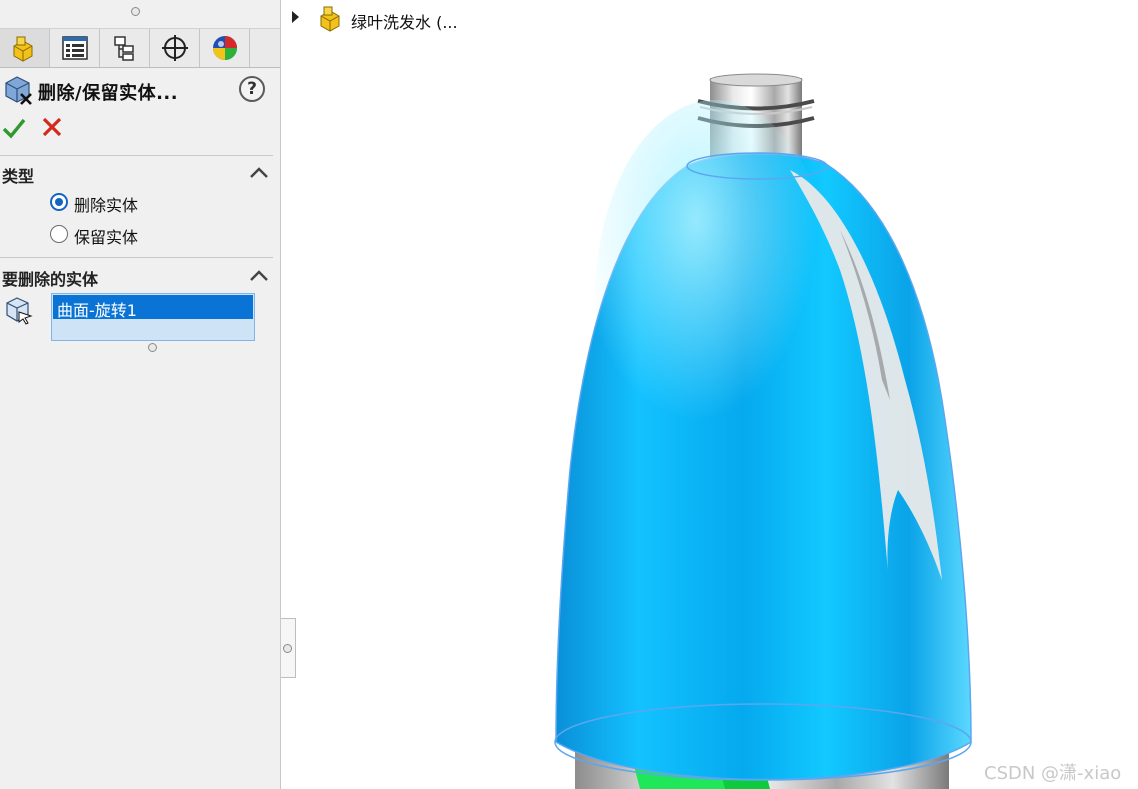 The image size is (1138, 789). What do you see at coordinates (153, 307) in the screenshot?
I see `list-item: 曲面-旋转1` at bounding box center [153, 307].